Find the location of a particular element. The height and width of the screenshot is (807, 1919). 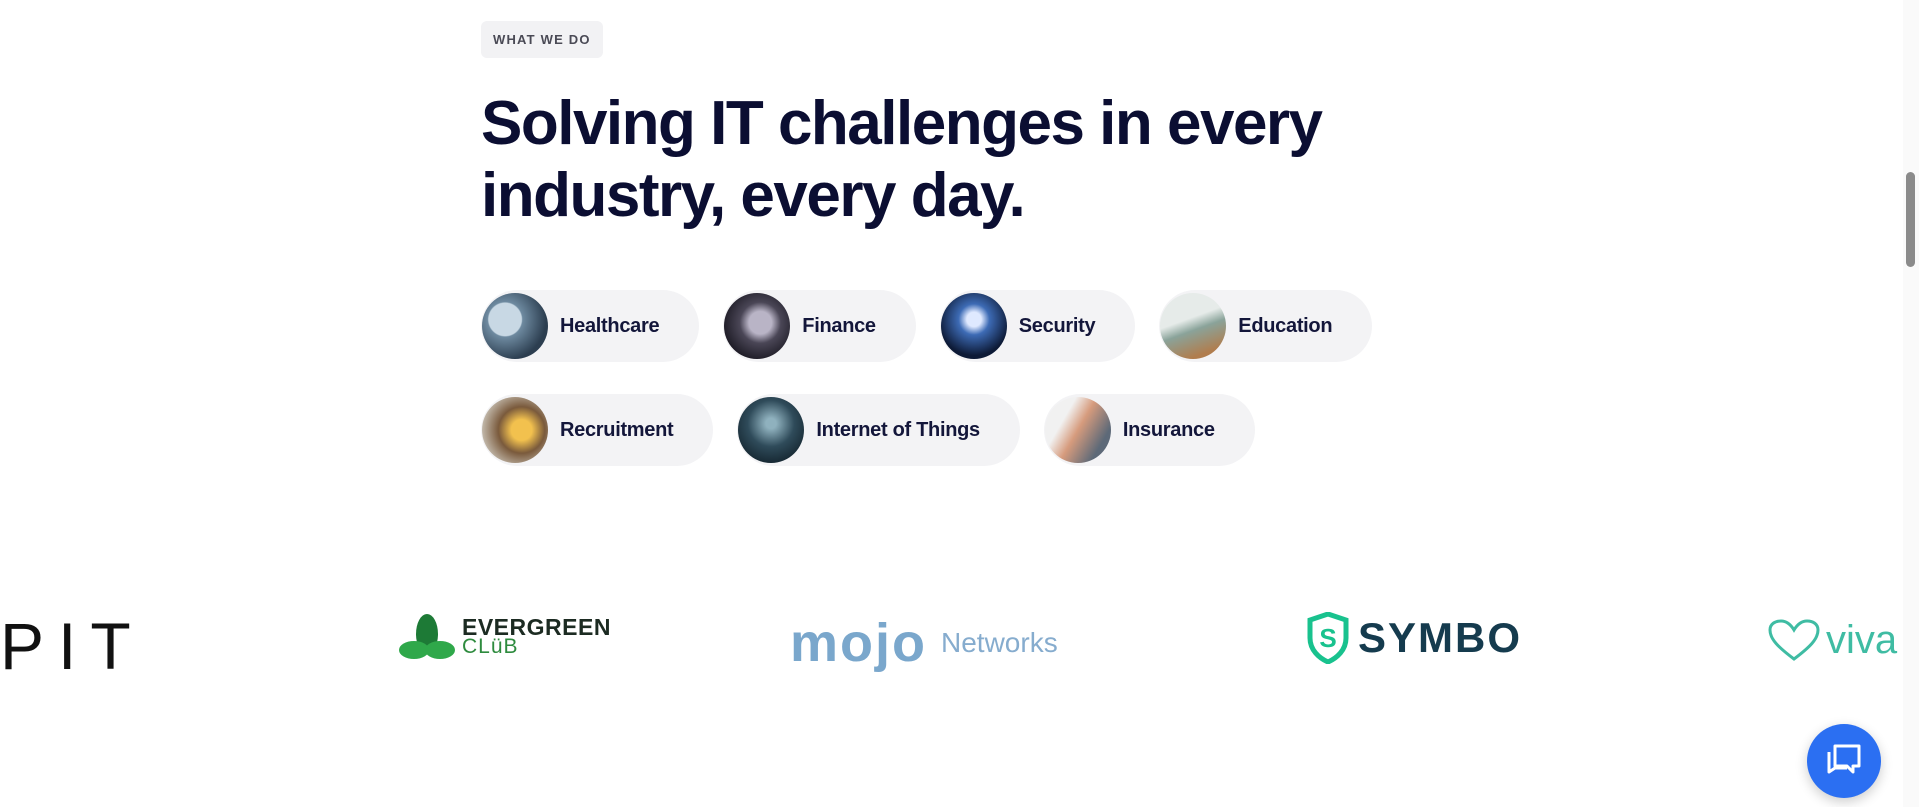

iot-thumbnail is located at coordinates (771, 430).